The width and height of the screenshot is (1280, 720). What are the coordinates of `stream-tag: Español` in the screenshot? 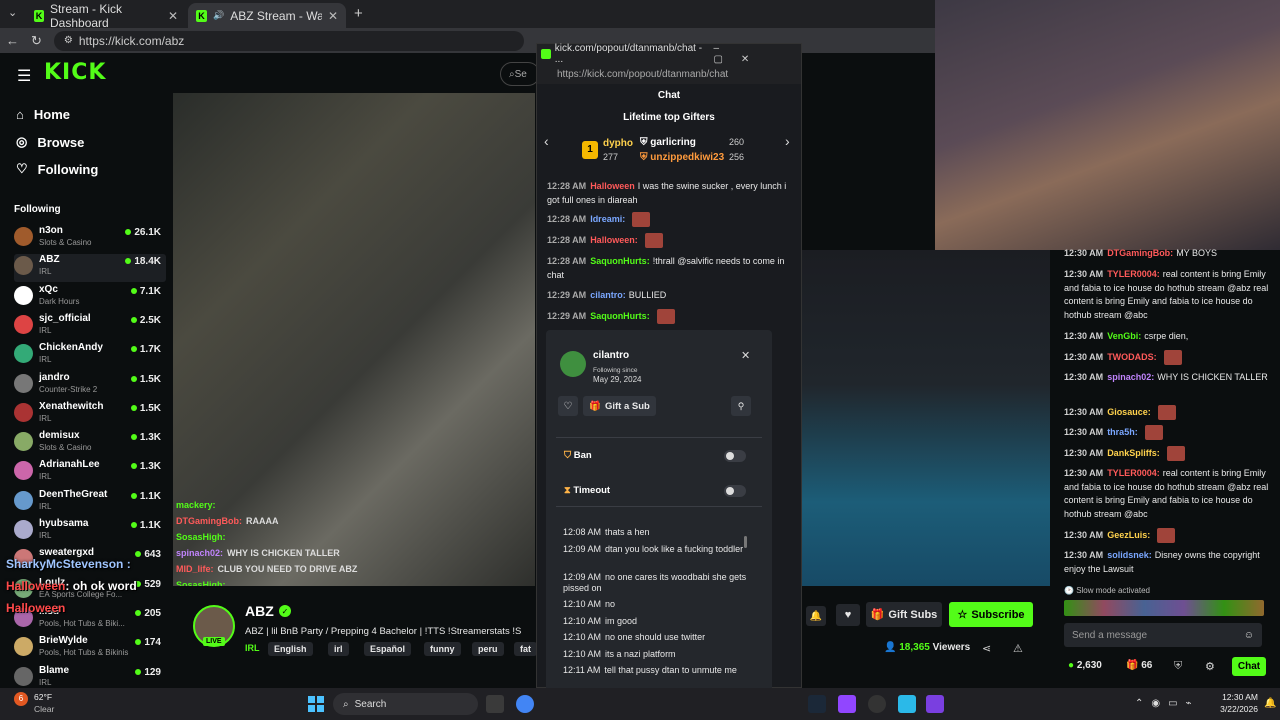 It's located at (388, 649).